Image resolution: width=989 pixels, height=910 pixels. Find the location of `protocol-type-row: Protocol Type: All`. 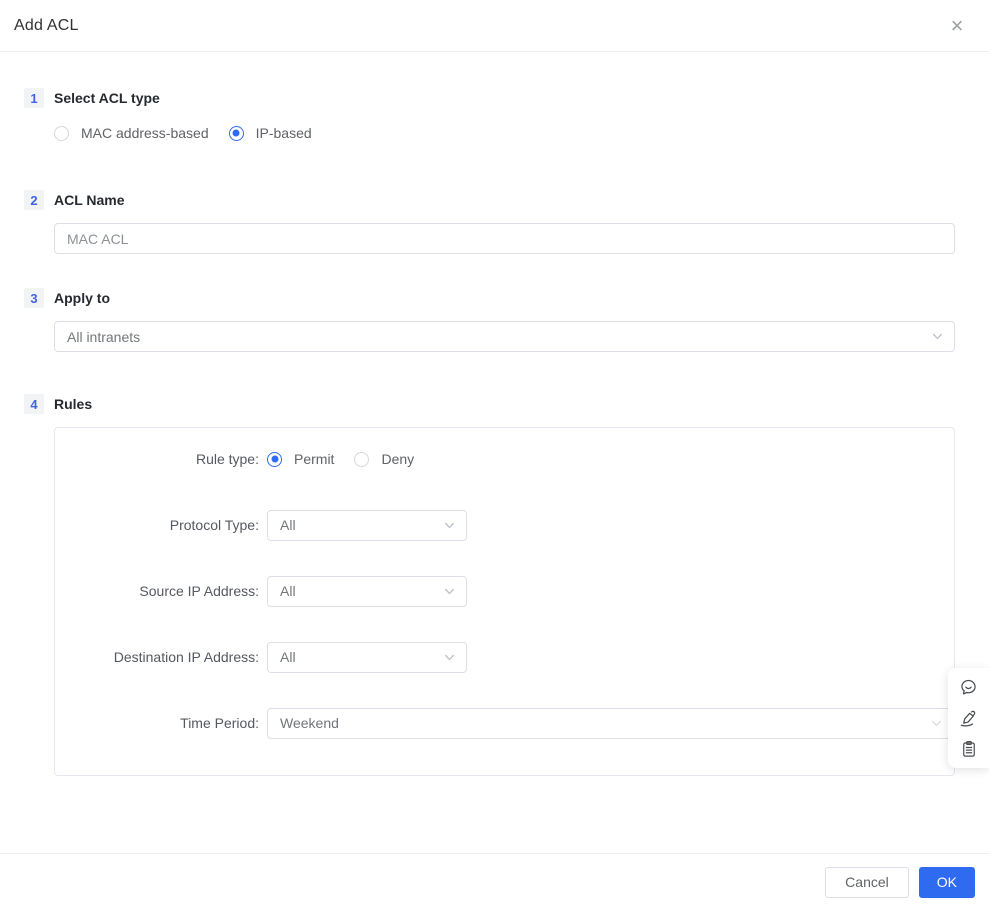

protocol-type-row: Protocol Type: All is located at coordinates (504, 525).